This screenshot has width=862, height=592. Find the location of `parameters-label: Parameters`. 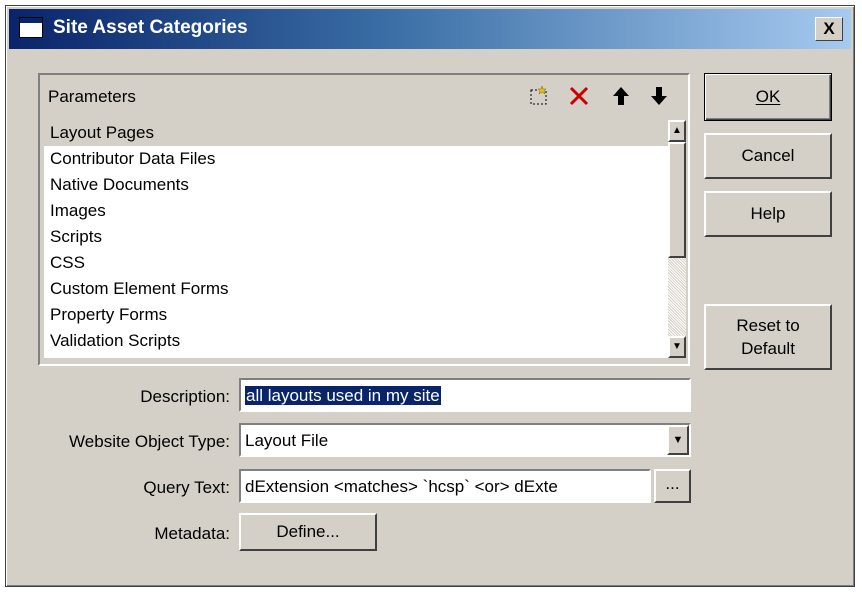

parameters-label: Parameters is located at coordinates (92, 96).